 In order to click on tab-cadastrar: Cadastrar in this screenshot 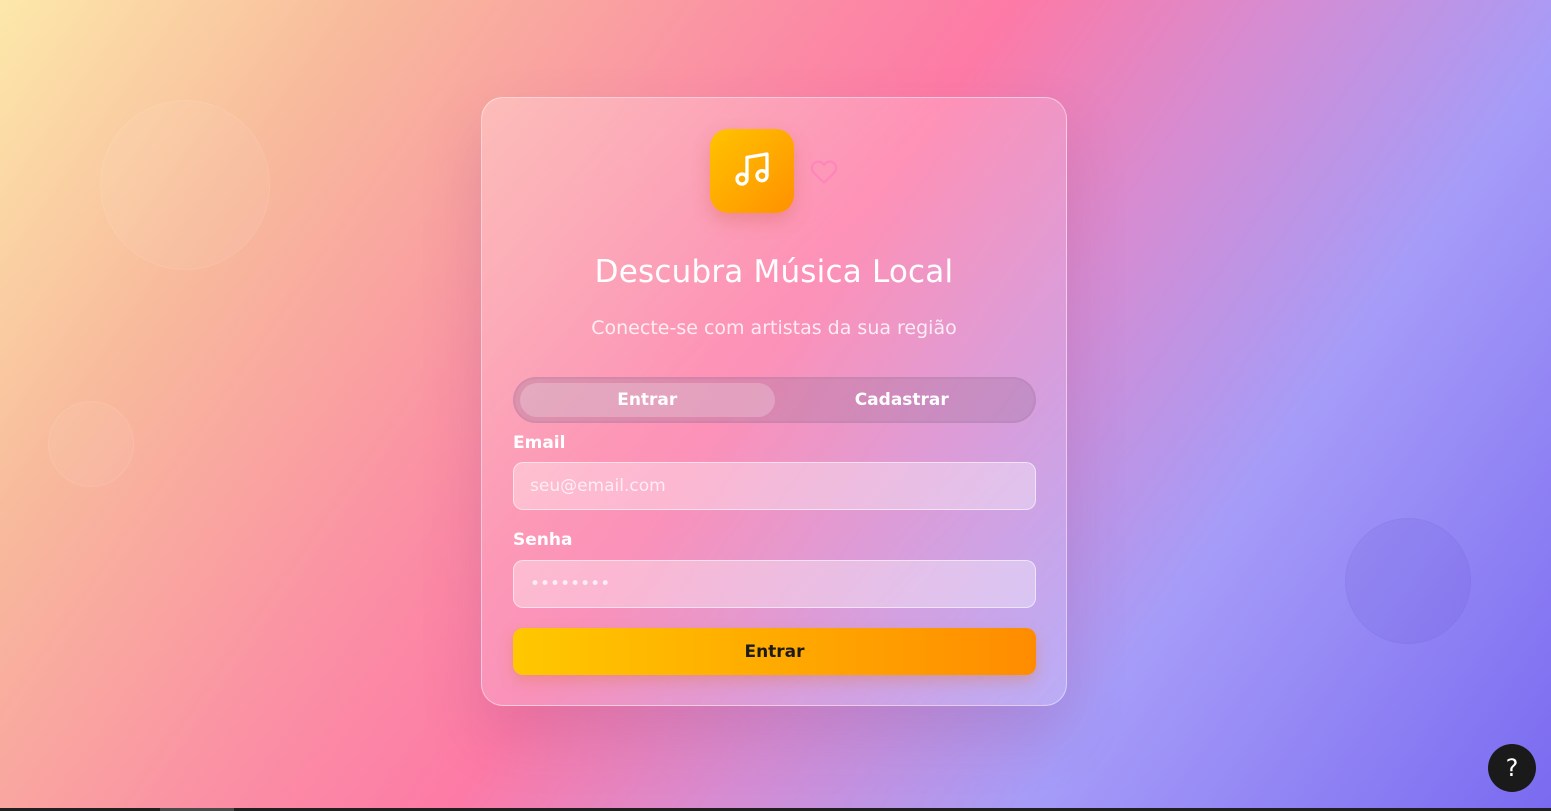, I will do `click(902, 400)`.